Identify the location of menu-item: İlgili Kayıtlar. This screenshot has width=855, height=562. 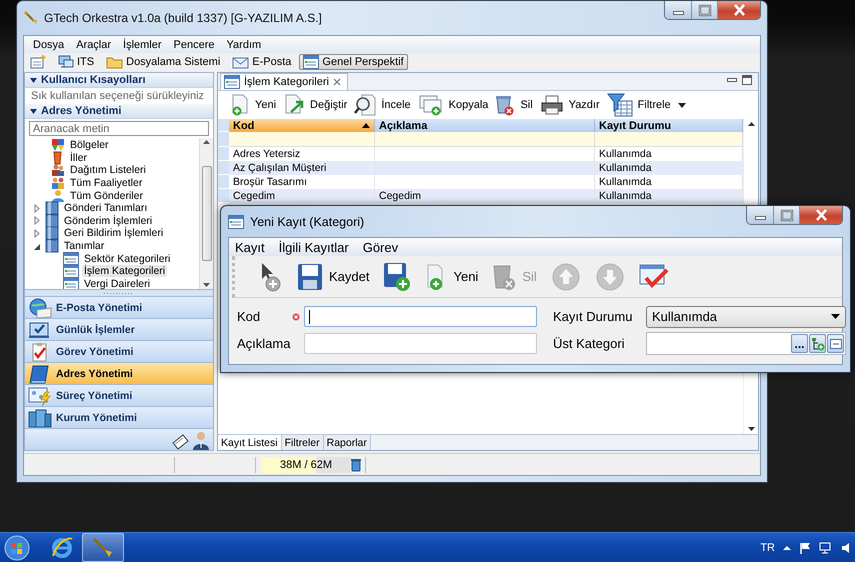
(313, 247).